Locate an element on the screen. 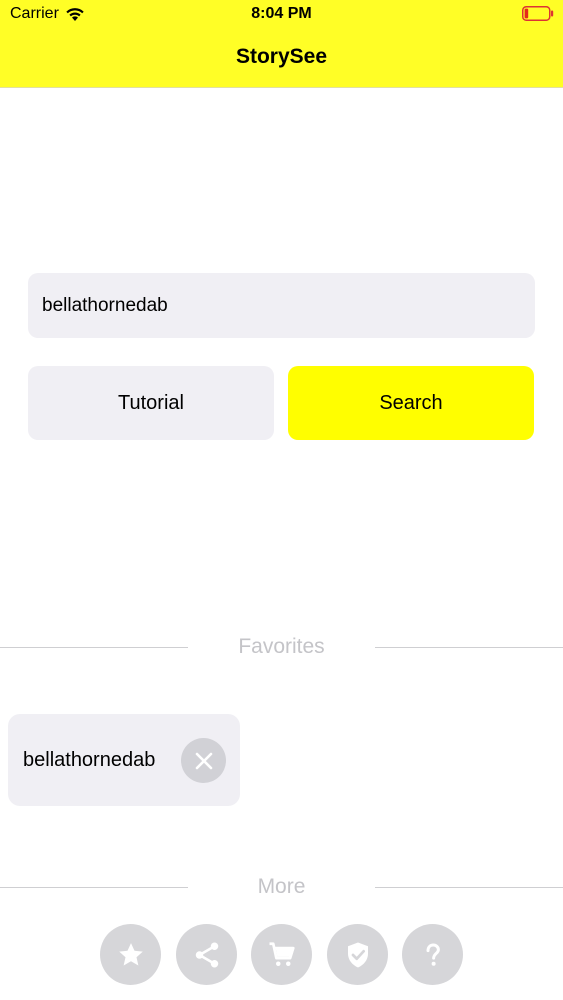 This screenshot has width=563, height=1000. star-icon is located at coordinates (130, 953).